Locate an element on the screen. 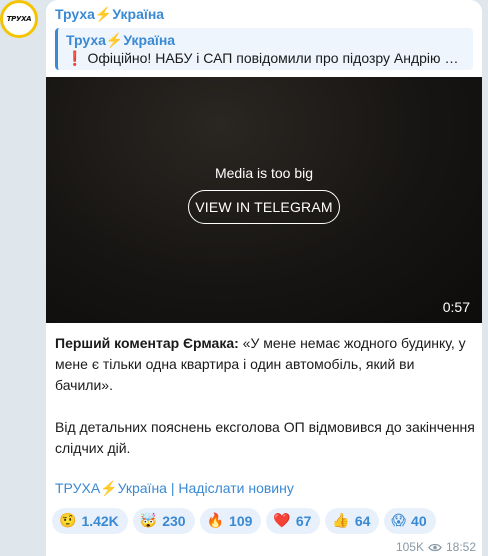  channel-name: Труха⚡Україна is located at coordinates (109, 14).